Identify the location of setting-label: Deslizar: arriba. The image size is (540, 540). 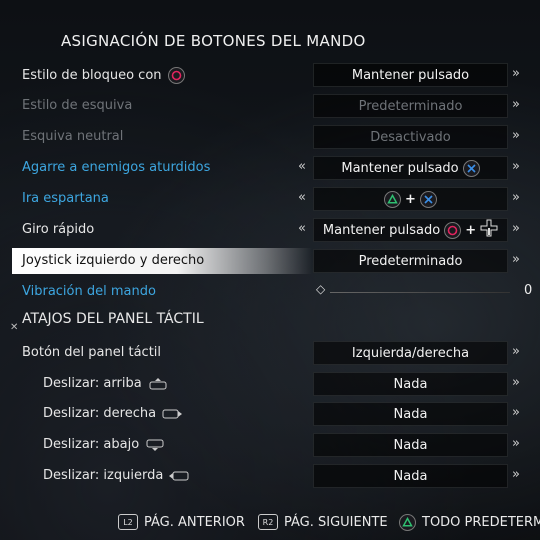
(92, 383).